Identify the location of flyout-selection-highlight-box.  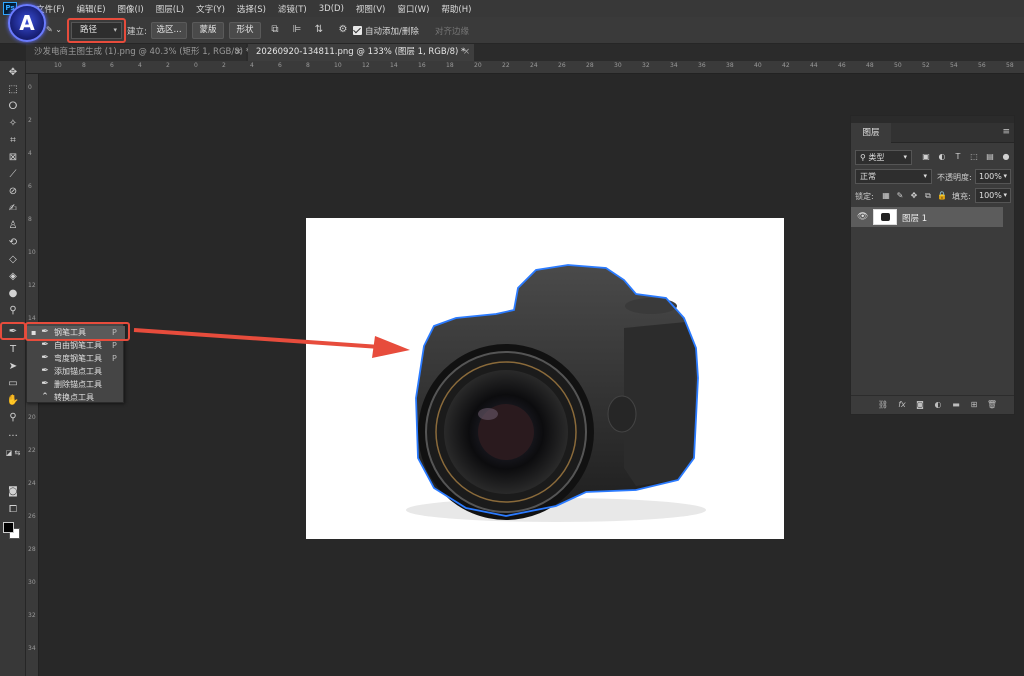
(77, 331).